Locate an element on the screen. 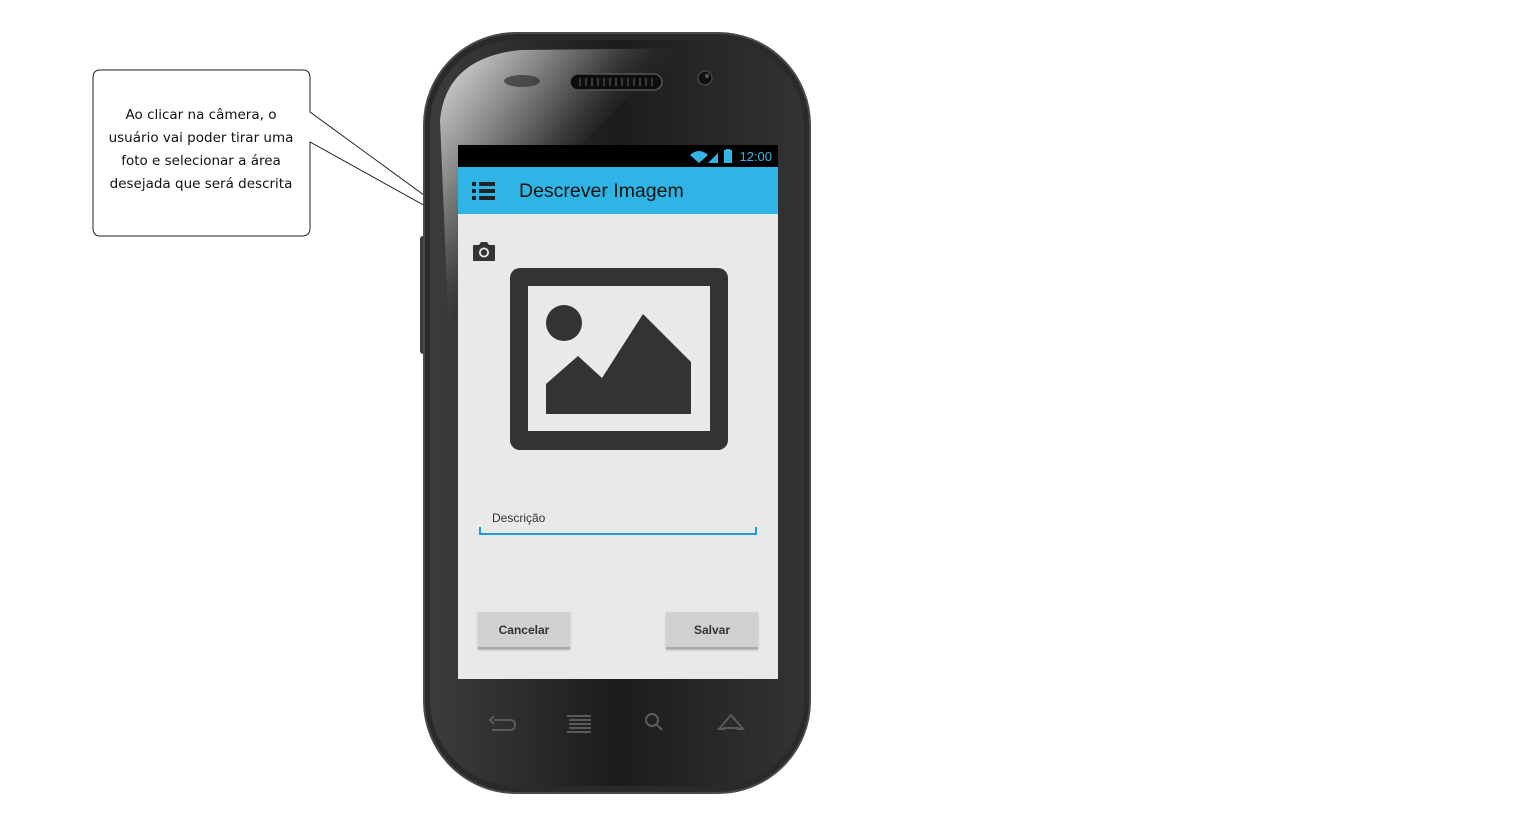  battery-icon is located at coordinates (728, 156).